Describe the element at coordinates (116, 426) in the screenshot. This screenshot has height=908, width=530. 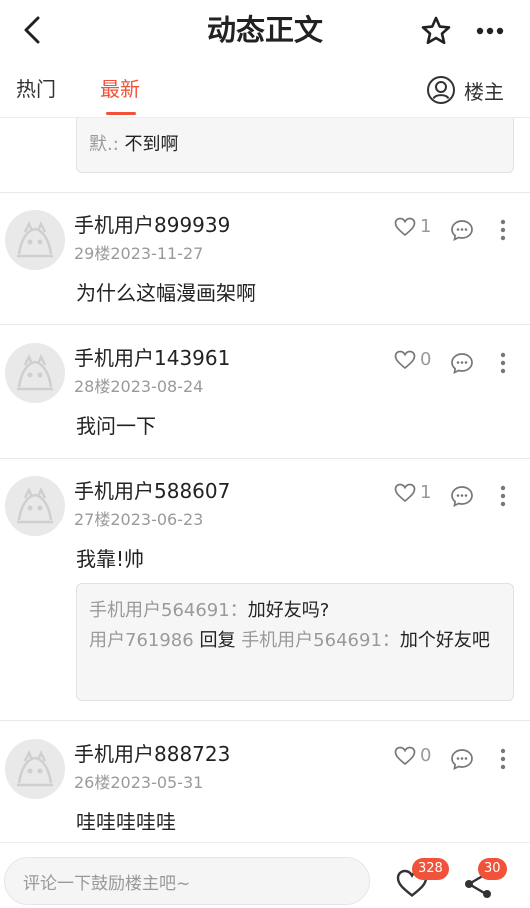
I see `comment-text: 我问一下` at that location.